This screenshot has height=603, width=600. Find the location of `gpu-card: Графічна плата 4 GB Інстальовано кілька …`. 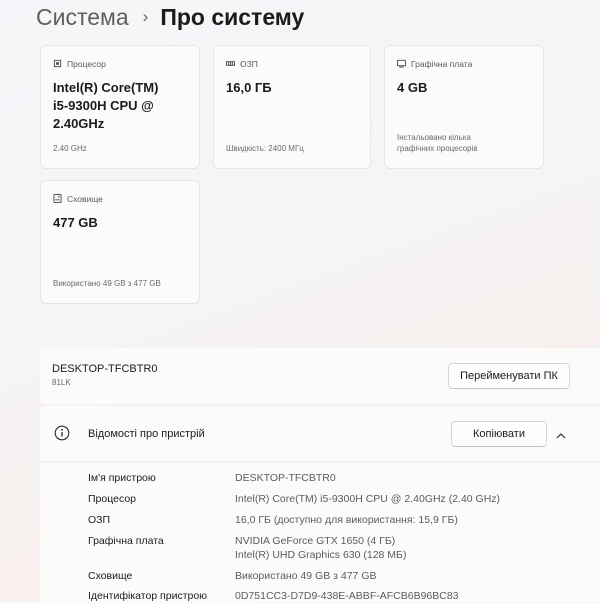

gpu-card: Графічна плата 4 GB Інстальовано кілька … is located at coordinates (464, 107).